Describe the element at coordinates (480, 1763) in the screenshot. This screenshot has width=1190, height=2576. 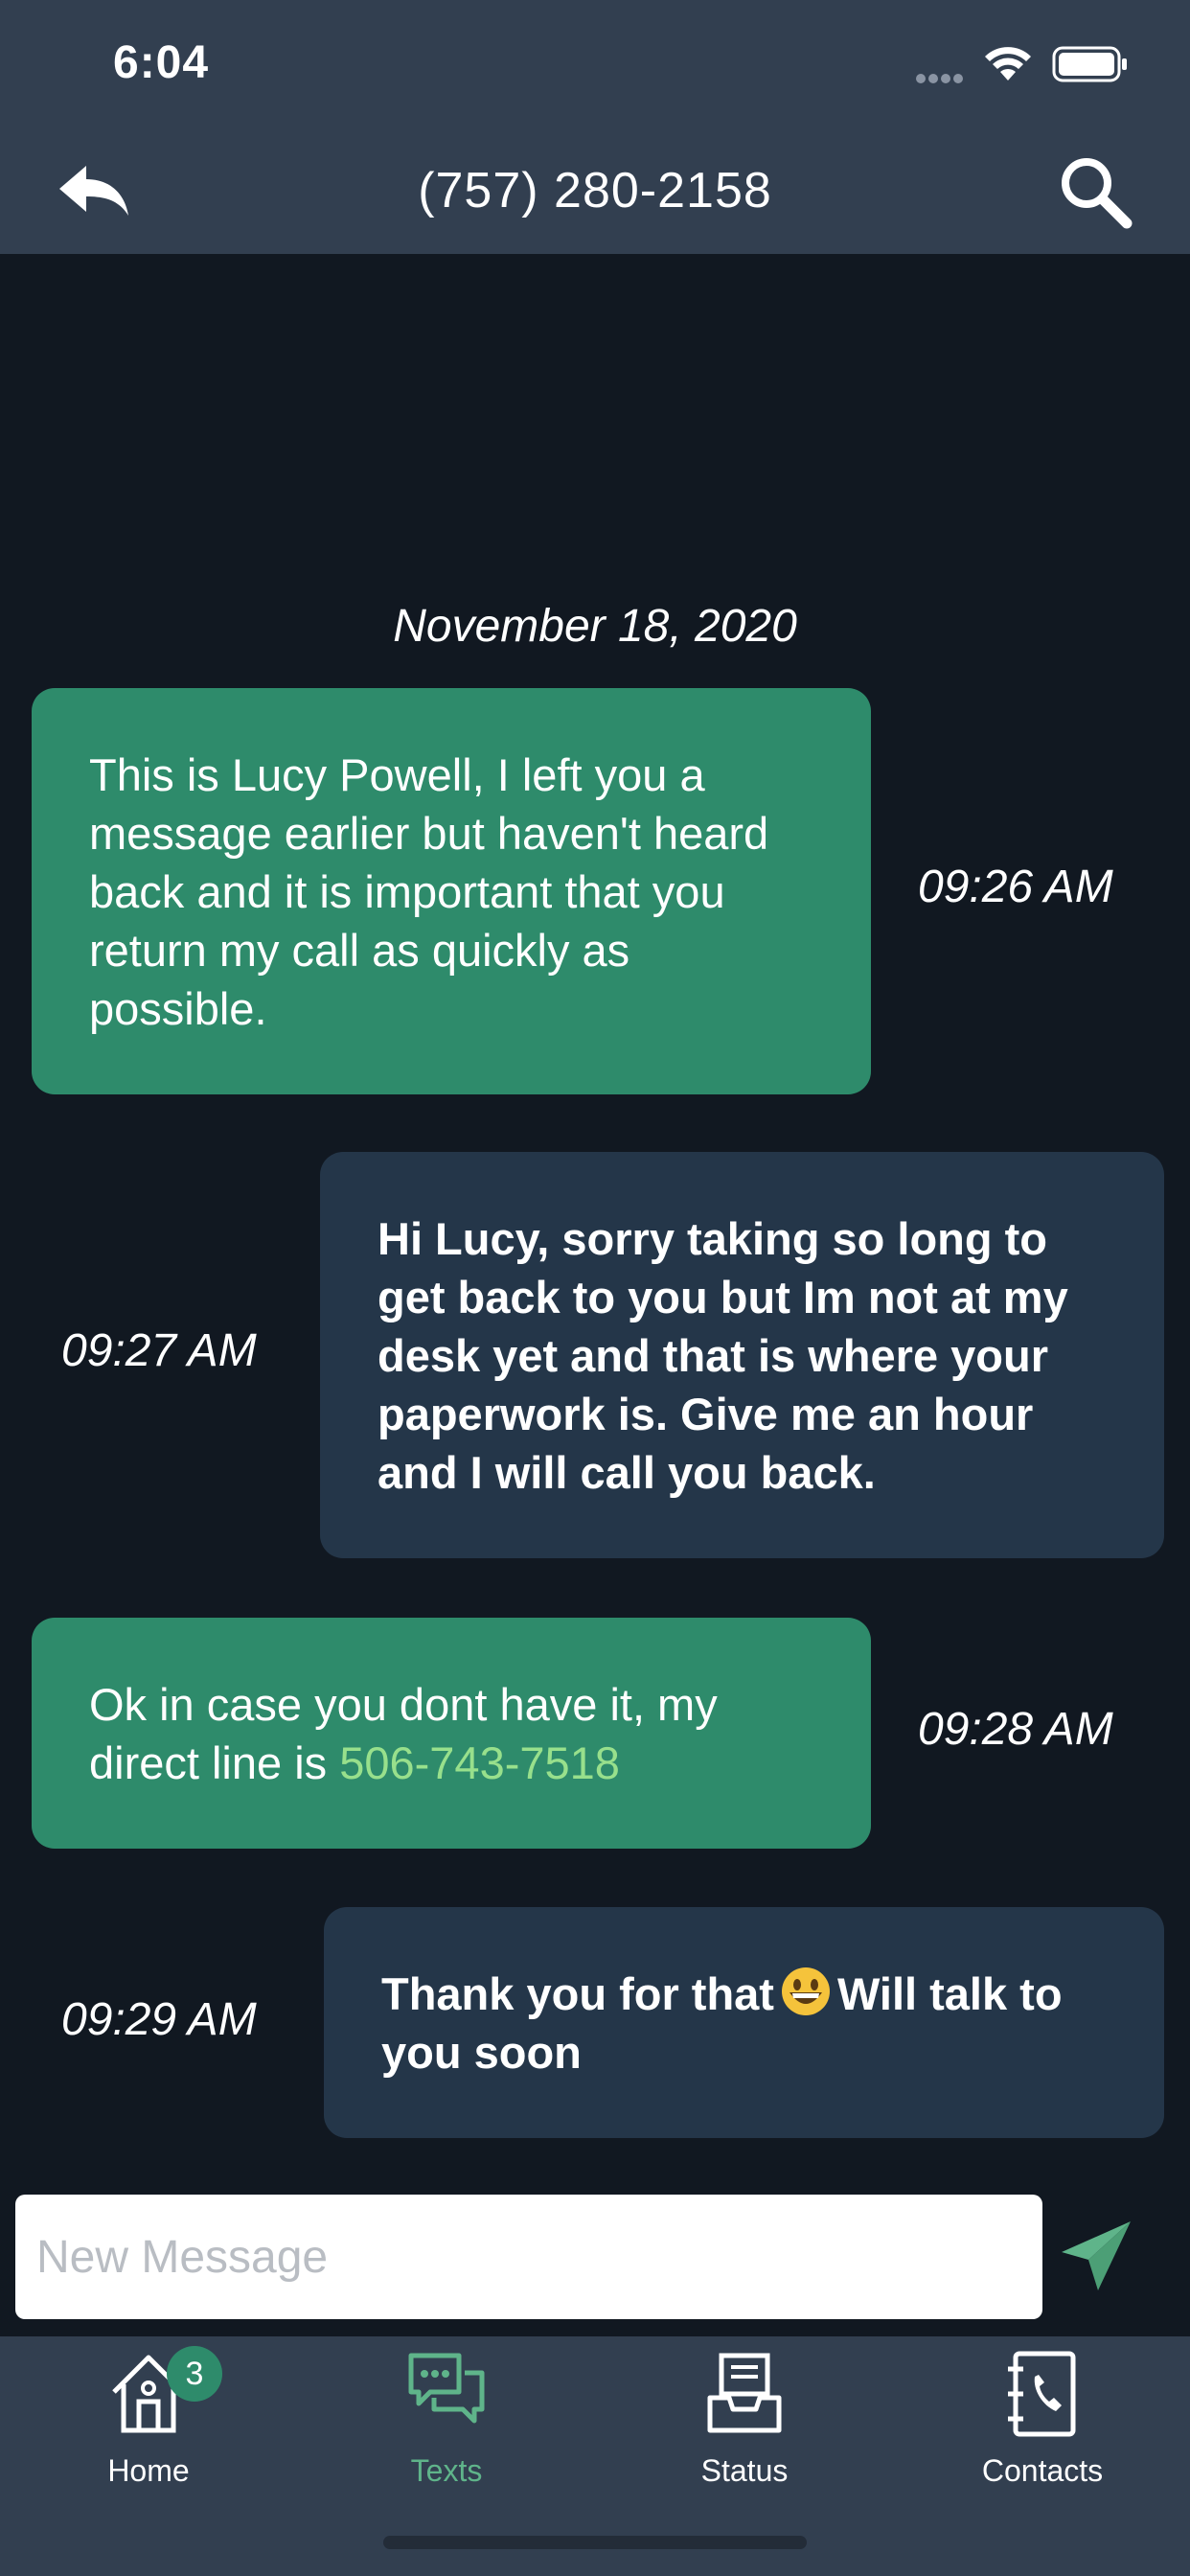
I see `phone-number-link: 506-743-7518` at that location.